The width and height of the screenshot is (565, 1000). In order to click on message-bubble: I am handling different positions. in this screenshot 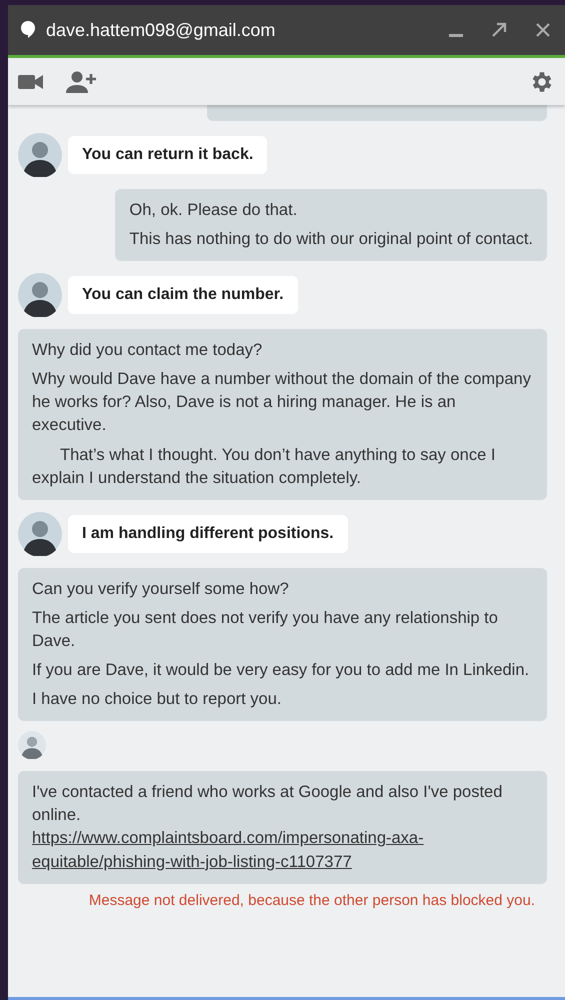, I will do `click(208, 533)`.